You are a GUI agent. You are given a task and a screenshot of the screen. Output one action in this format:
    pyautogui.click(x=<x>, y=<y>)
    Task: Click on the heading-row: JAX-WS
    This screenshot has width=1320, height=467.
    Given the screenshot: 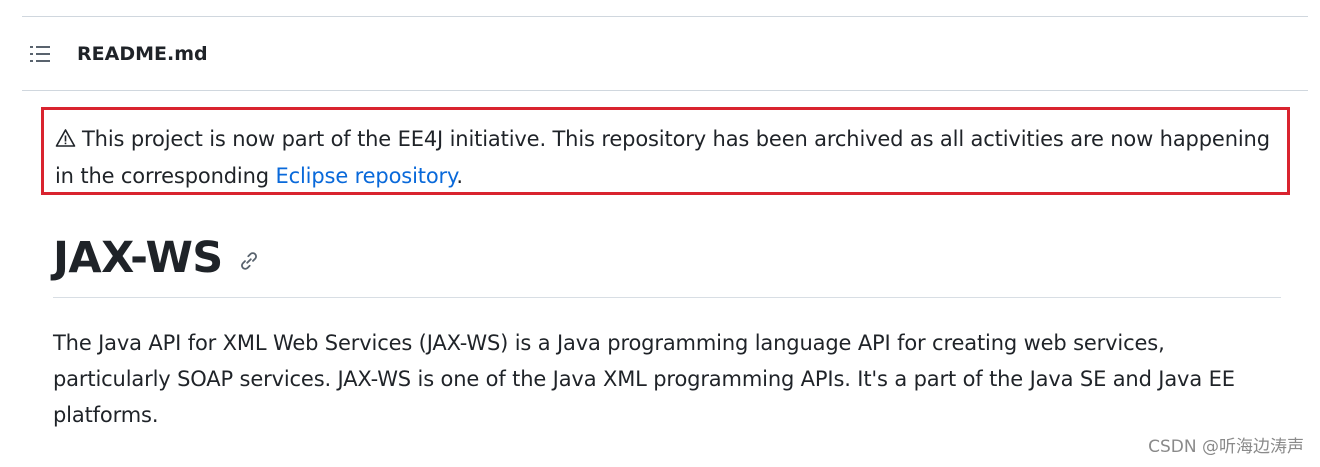 What is the action you would take?
    pyautogui.click(x=157, y=258)
    